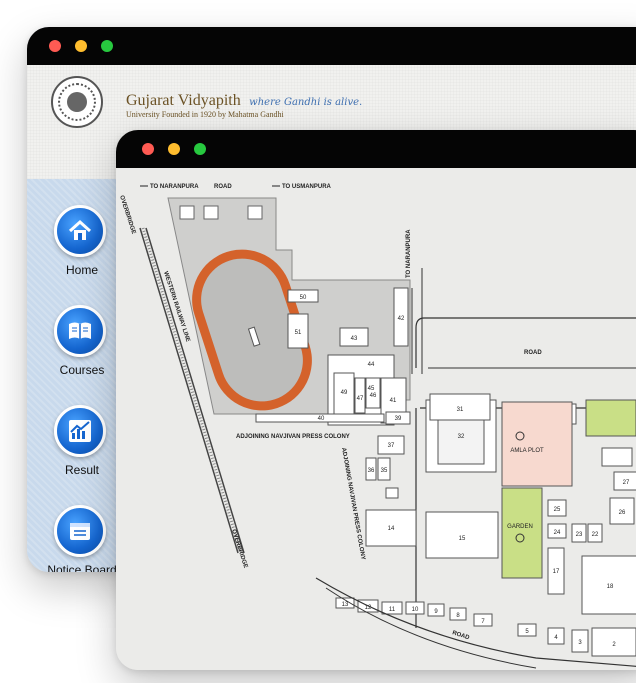  I want to click on svg-text: 43, so click(354, 339).